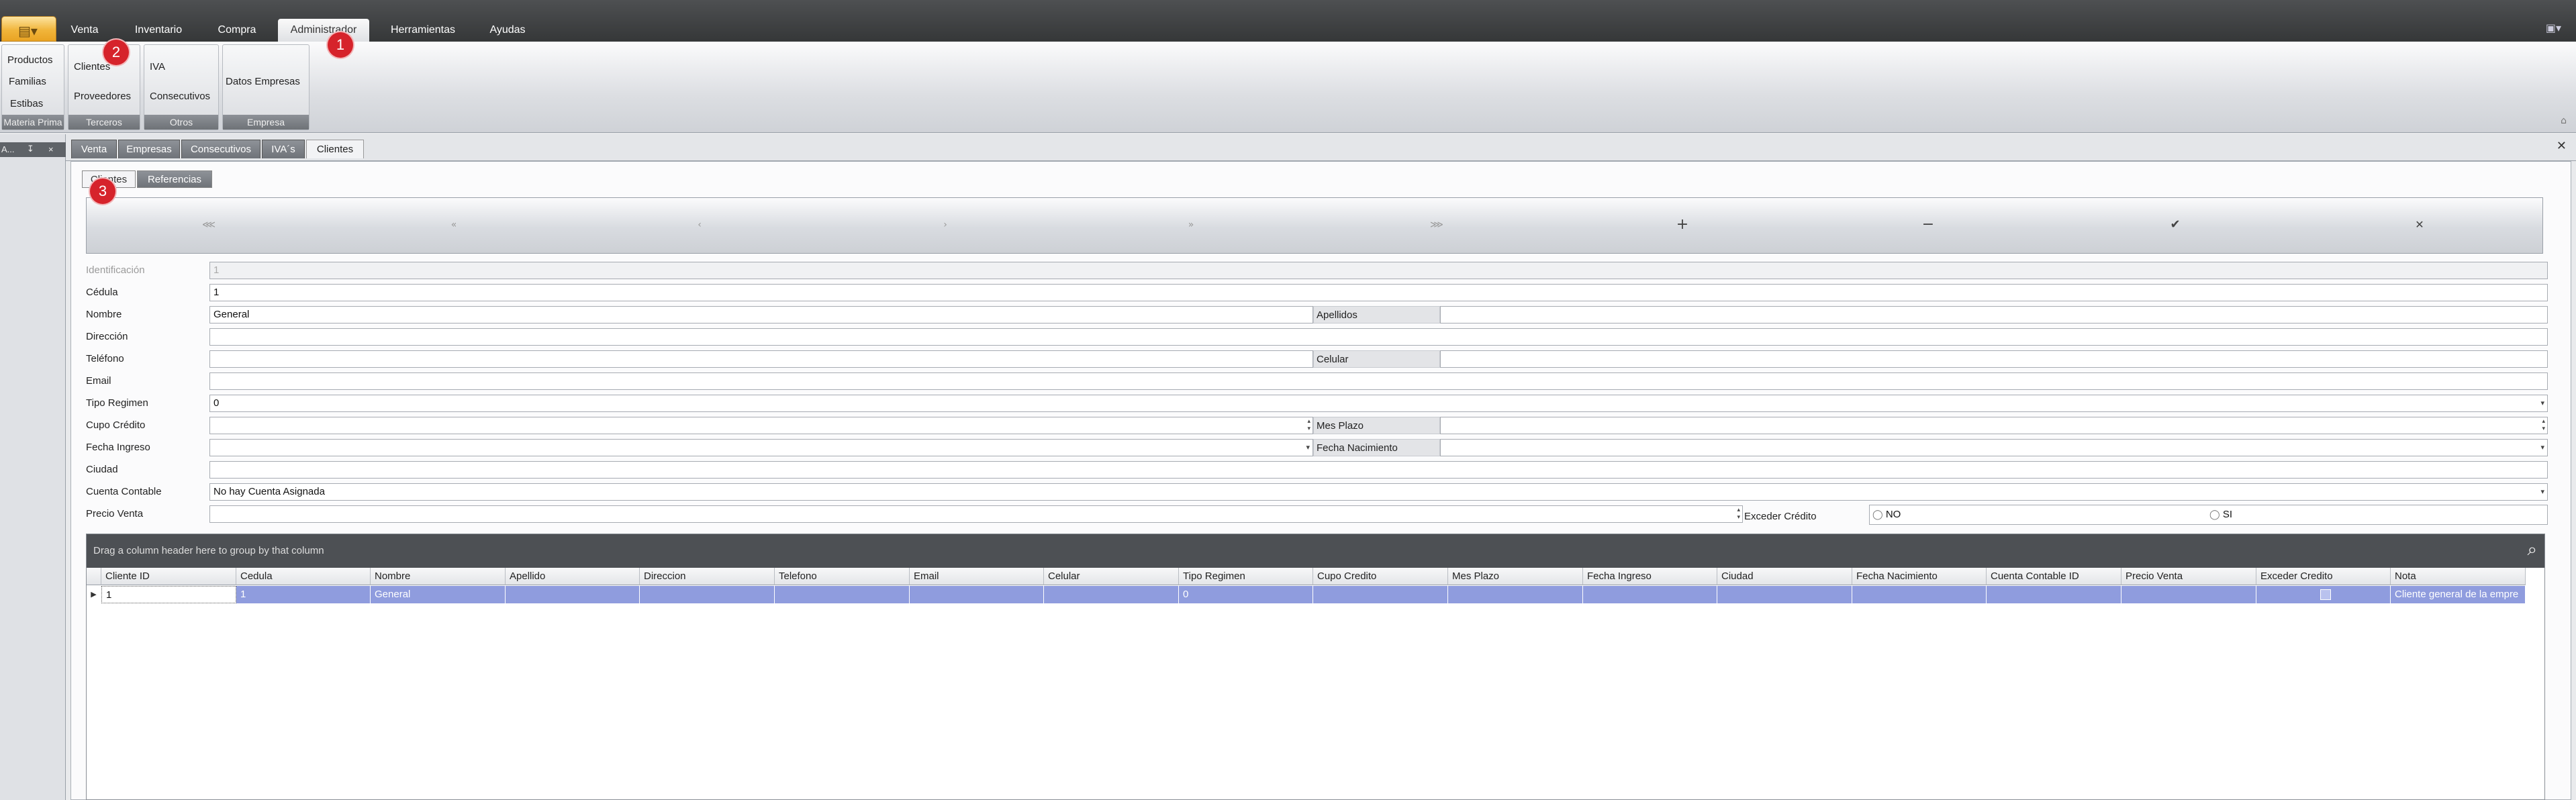 The height and width of the screenshot is (800, 2576). I want to click on app-menu-button: ▤▾, so click(28, 29).